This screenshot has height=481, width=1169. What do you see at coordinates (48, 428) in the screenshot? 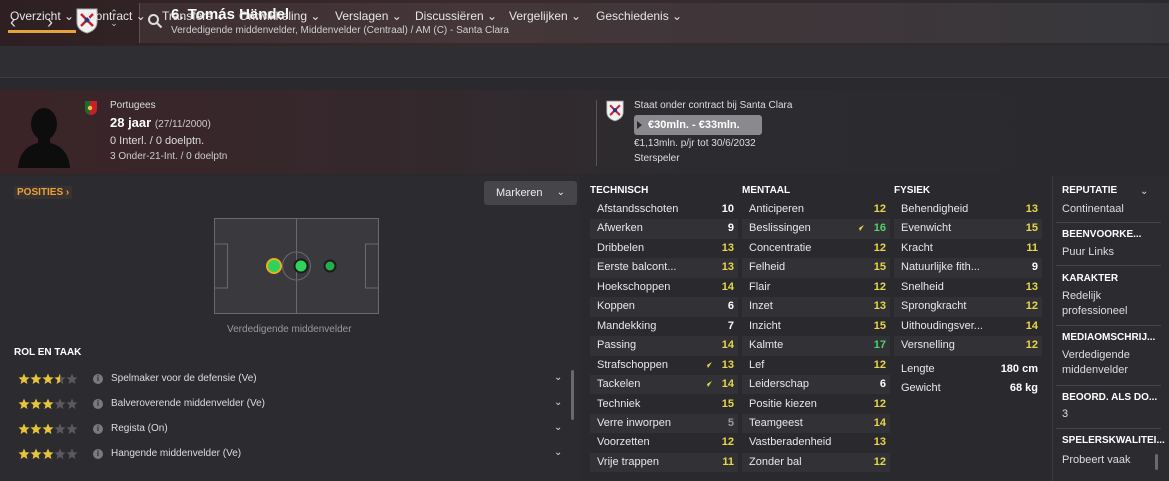
I see `role-stars` at bounding box center [48, 428].